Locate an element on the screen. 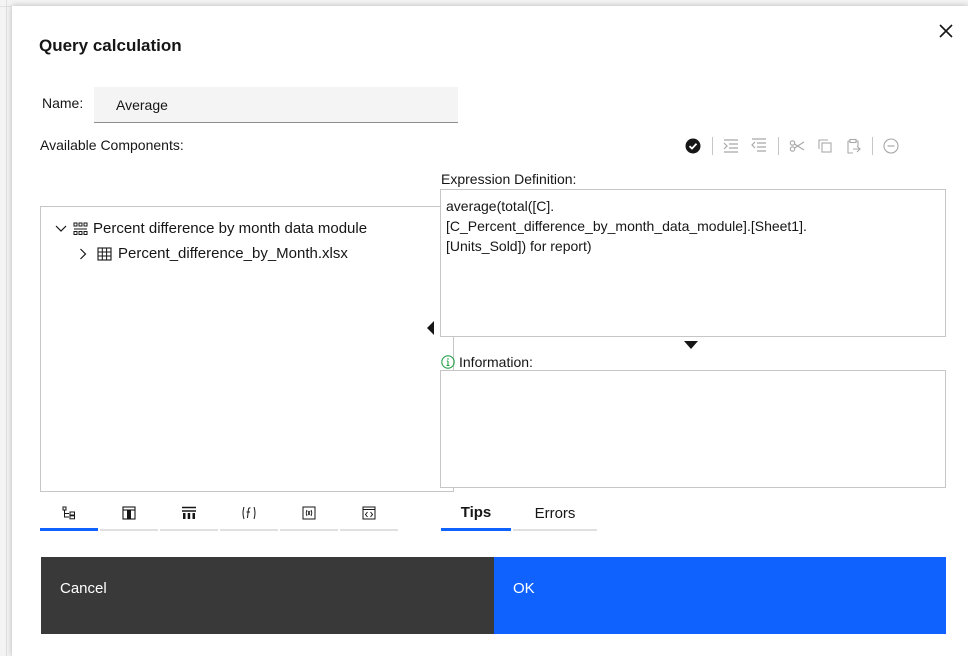  collapse-left-icon is located at coordinates (431, 328).